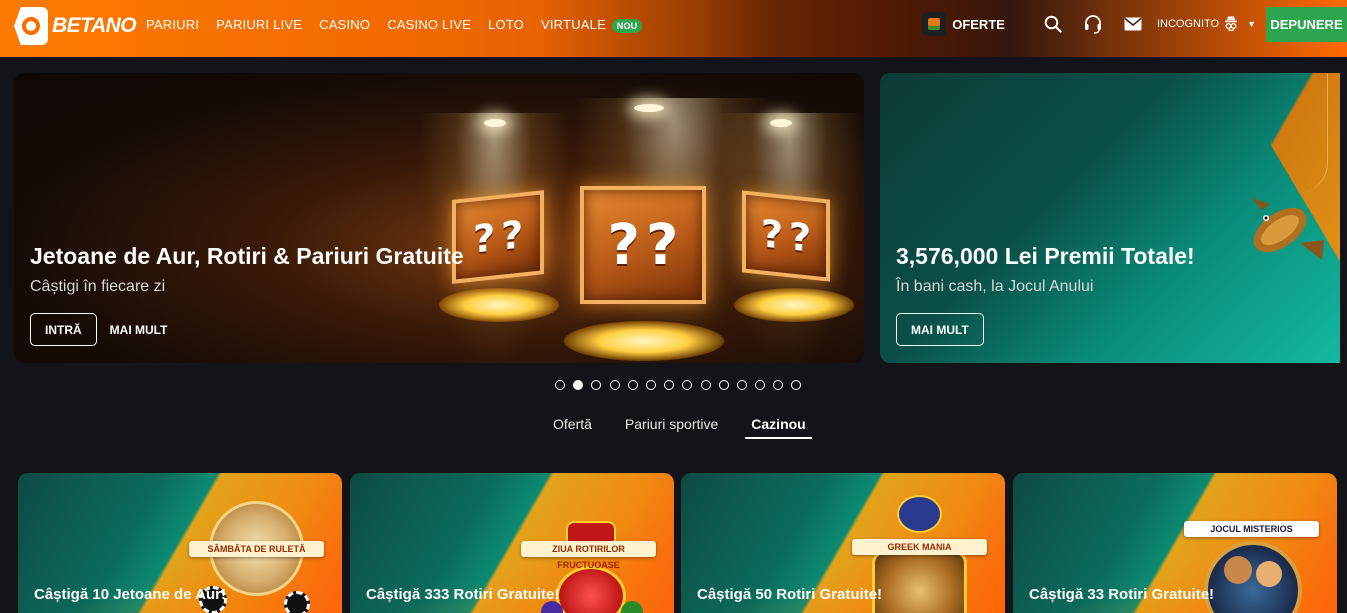  I want to click on banner-subtitle: Câștigi în fiecare zi, so click(98, 286).